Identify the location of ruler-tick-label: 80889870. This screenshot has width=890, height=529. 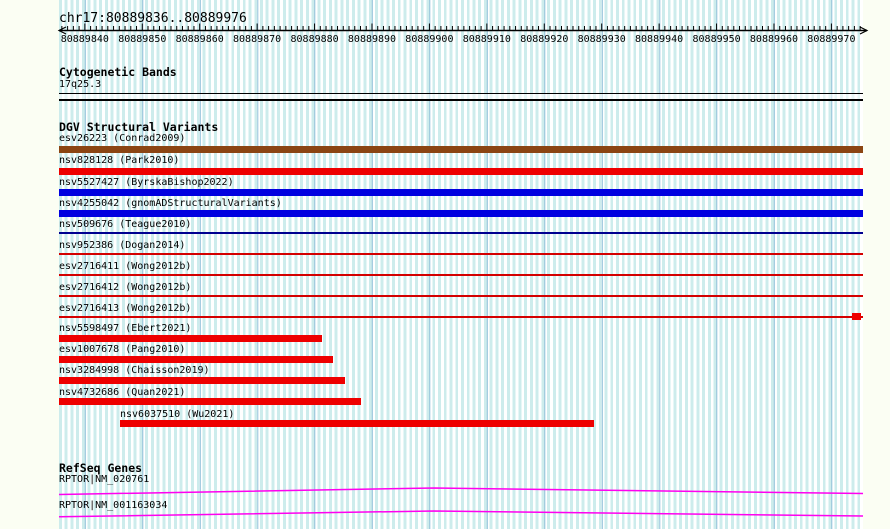
(257, 39).